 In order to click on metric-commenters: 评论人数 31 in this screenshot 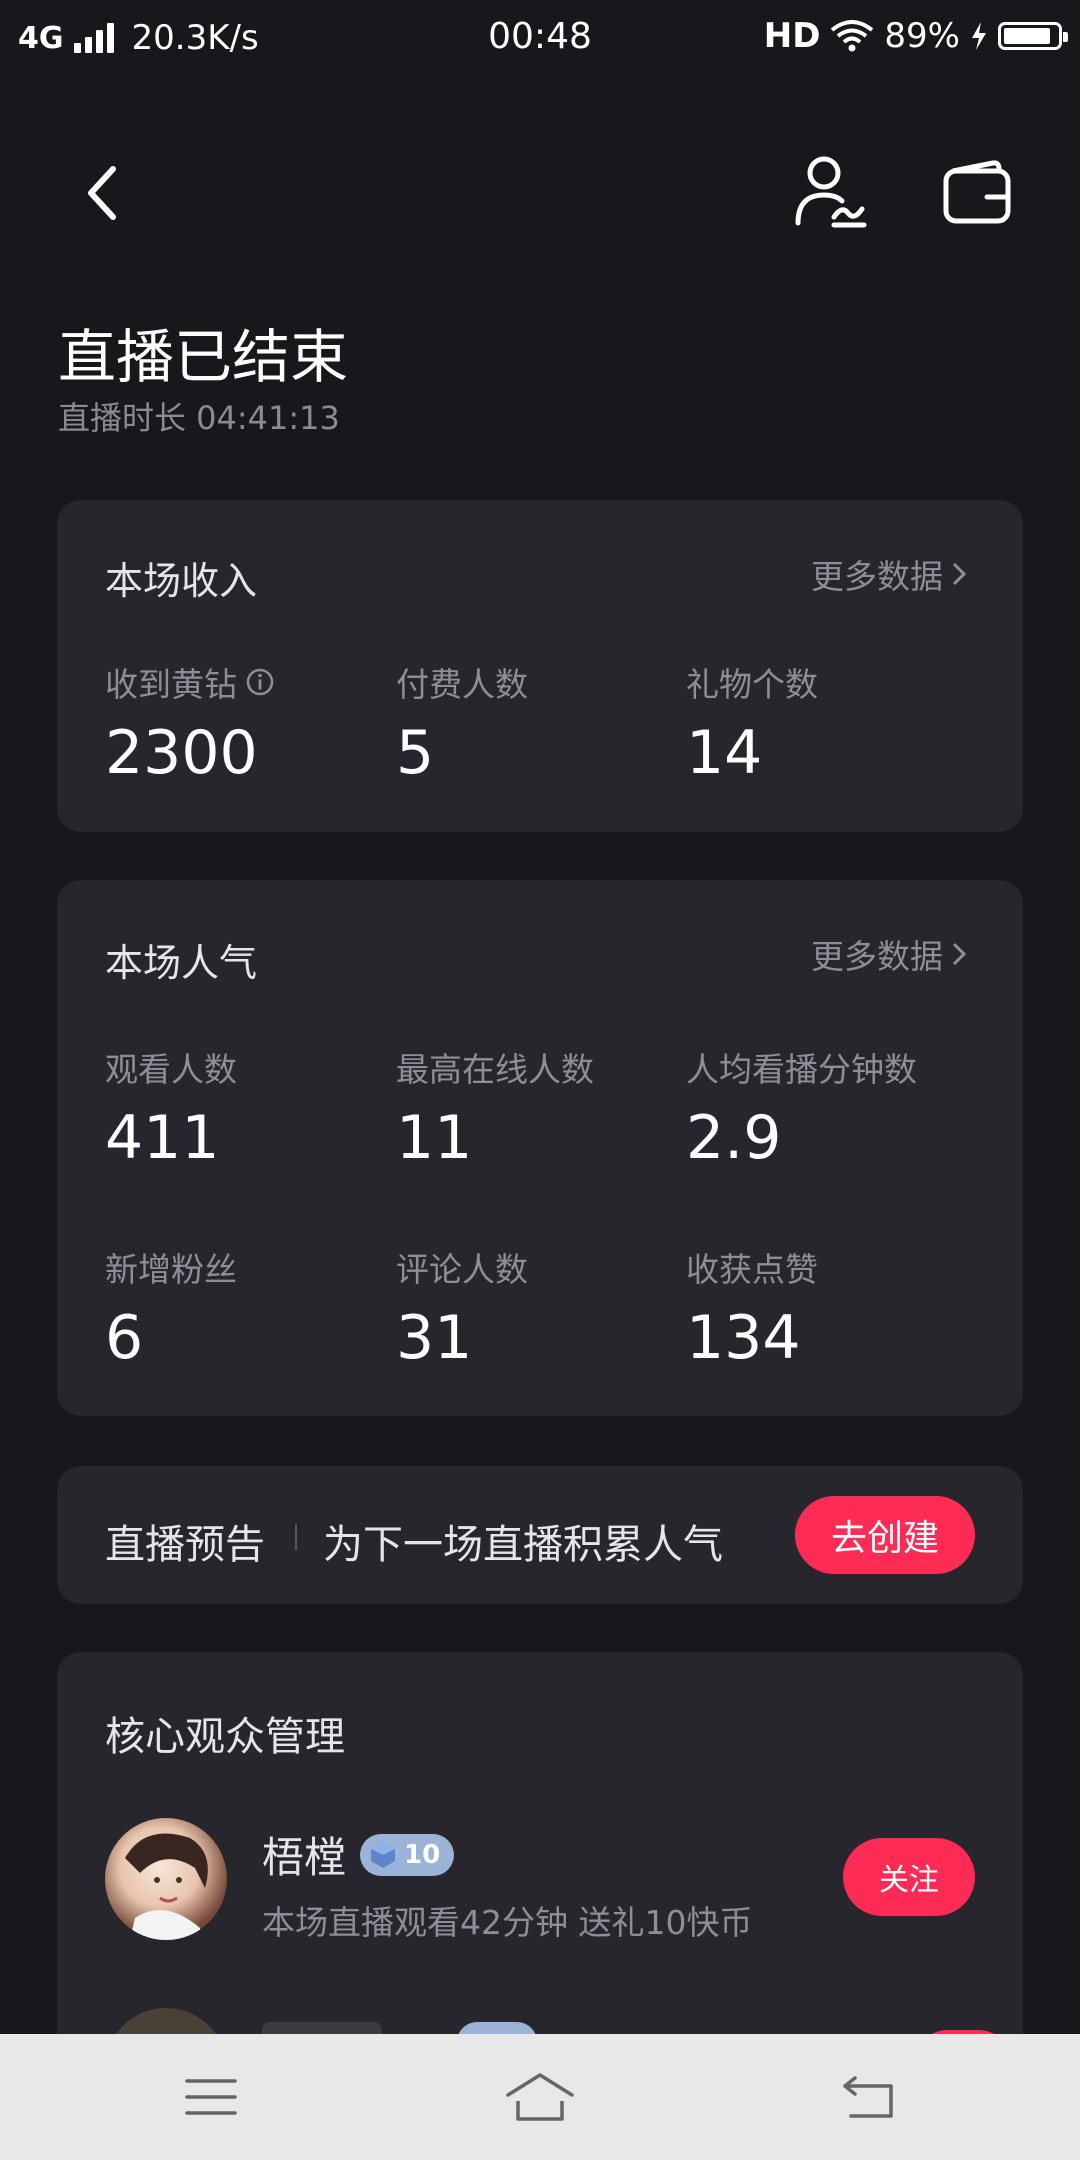, I will do `click(462, 1308)`.